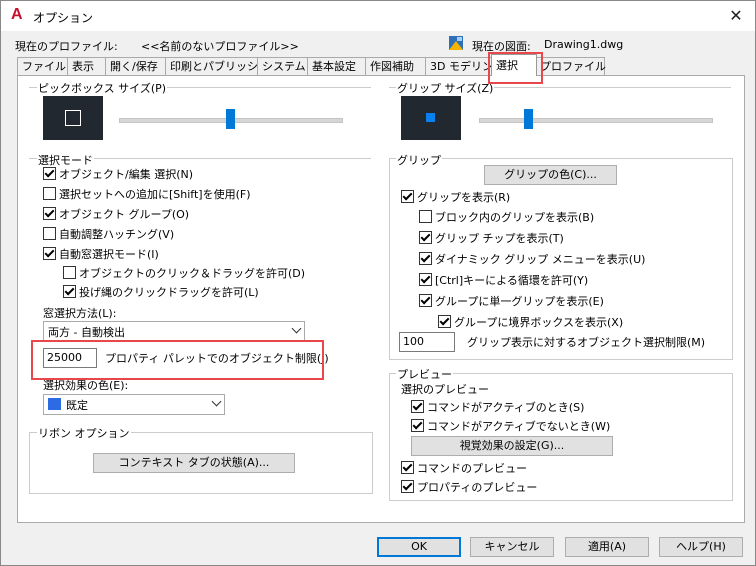 The height and width of the screenshot is (566, 756). I want to click on label-grip-tips: グリップ チップを表示(T), so click(499, 238).